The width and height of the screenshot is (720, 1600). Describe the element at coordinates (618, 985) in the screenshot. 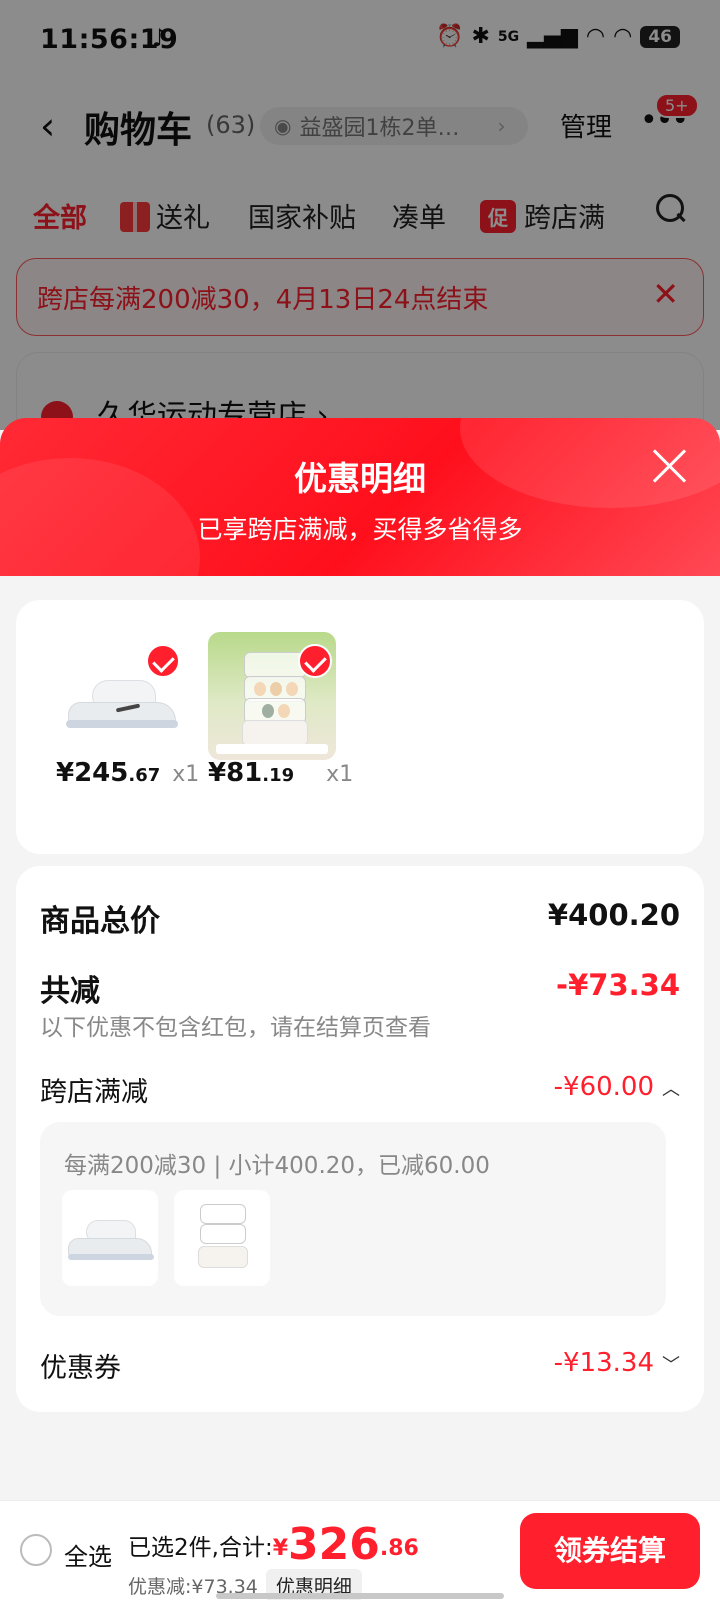

I see `total-reduce-value: -¥73.34` at that location.